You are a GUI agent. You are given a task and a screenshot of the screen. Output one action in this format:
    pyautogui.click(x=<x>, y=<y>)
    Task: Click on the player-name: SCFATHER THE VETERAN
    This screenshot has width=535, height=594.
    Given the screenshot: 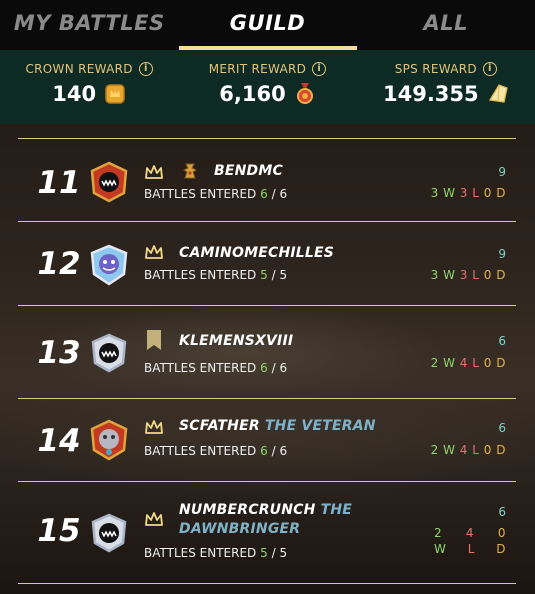 What is the action you would take?
    pyautogui.click(x=277, y=426)
    